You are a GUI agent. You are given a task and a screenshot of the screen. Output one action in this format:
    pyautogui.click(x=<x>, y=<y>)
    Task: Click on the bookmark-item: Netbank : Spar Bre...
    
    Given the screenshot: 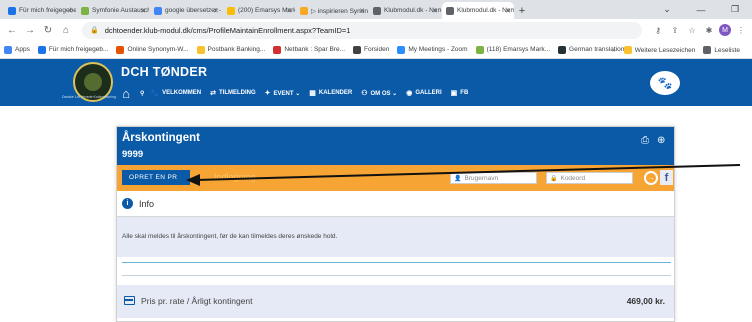 What is the action you would take?
    pyautogui.click(x=309, y=49)
    